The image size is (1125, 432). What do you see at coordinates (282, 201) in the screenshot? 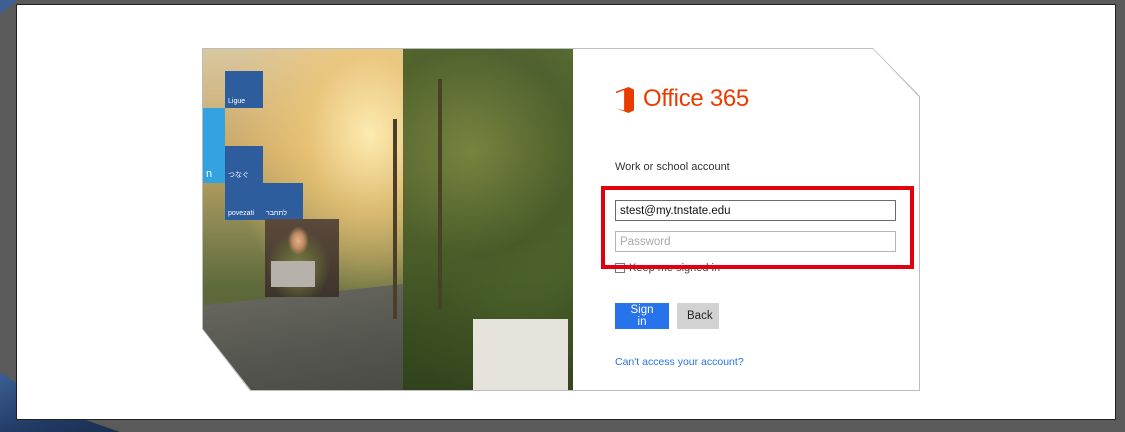
I see `tile-hebrew: לתחבר` at bounding box center [282, 201].